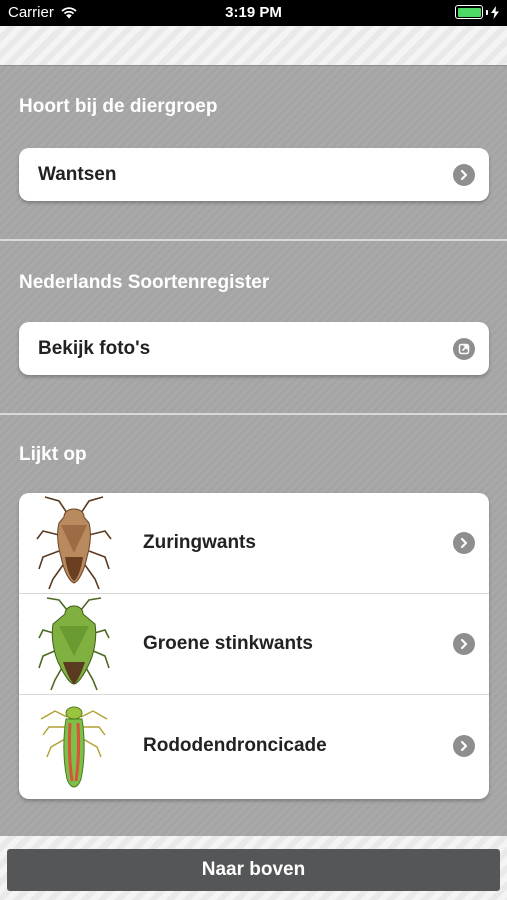  What do you see at coordinates (199, 542) in the screenshot?
I see `species-label: Zuringwants` at bounding box center [199, 542].